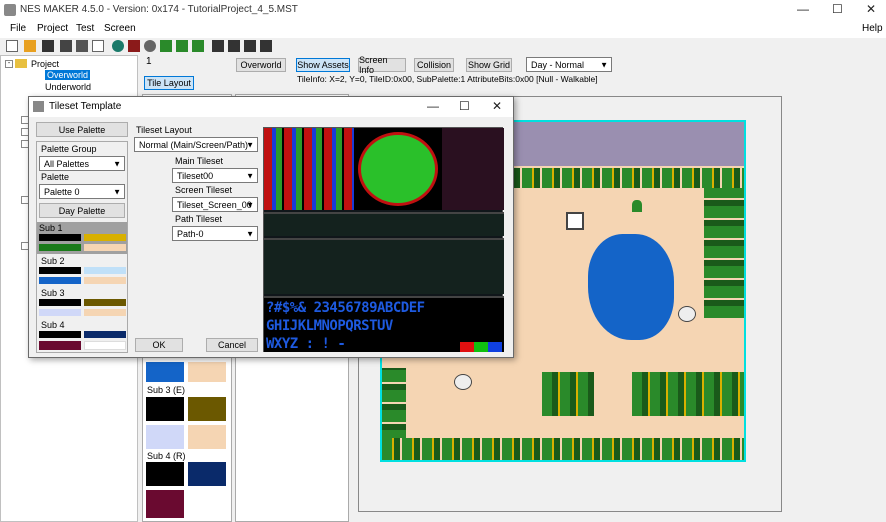  I want to click on monitor-2-icon, so click(234, 46).